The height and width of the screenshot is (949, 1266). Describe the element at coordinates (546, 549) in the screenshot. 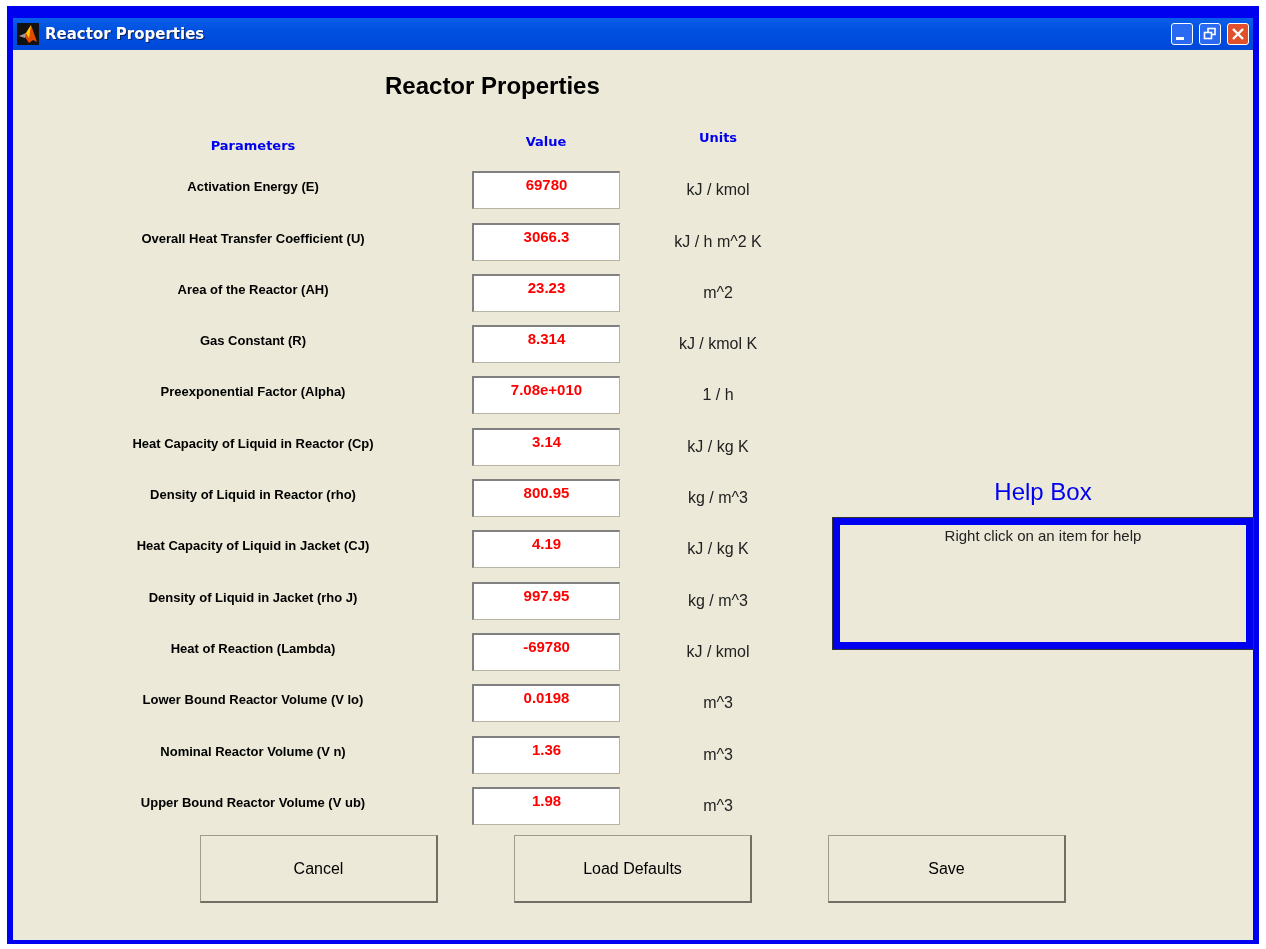

I see `value-field: 4.19` at that location.